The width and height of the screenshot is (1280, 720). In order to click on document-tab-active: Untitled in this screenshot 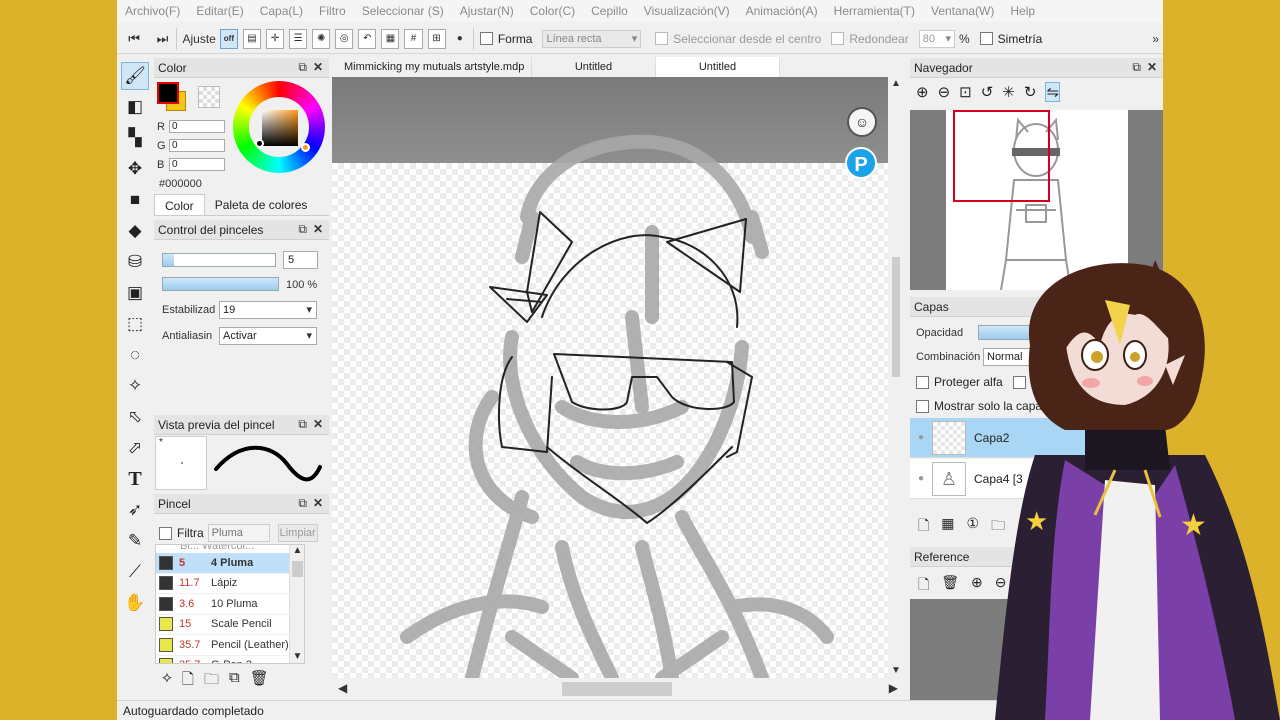, I will do `click(718, 67)`.